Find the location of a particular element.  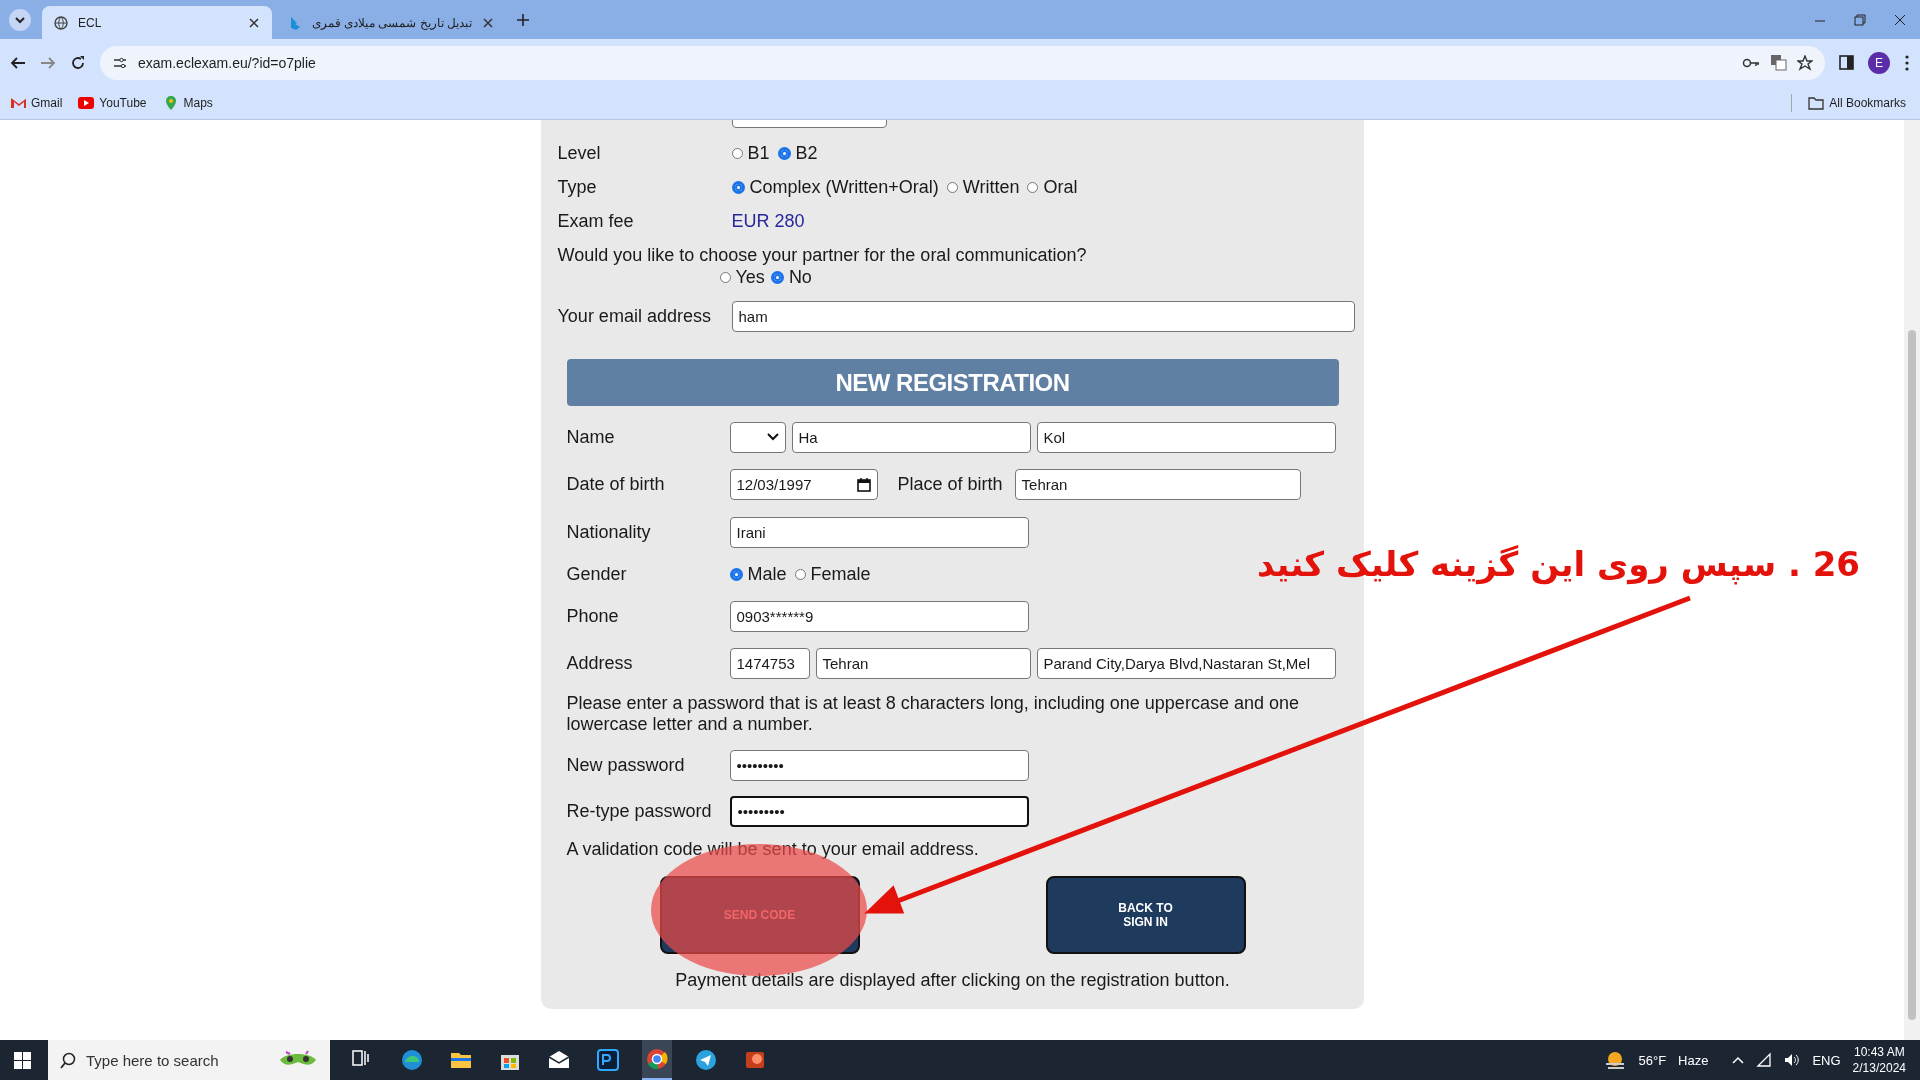

fee-value: EUR 280 is located at coordinates (768, 221).